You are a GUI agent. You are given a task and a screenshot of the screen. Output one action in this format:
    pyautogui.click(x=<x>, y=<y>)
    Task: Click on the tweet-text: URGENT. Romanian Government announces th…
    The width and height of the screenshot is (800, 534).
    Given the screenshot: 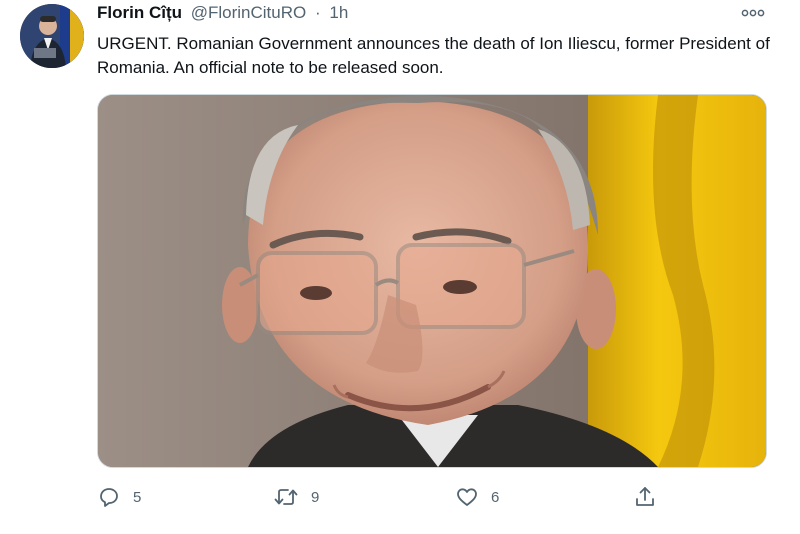 What is the action you would take?
    pyautogui.click(x=433, y=55)
    